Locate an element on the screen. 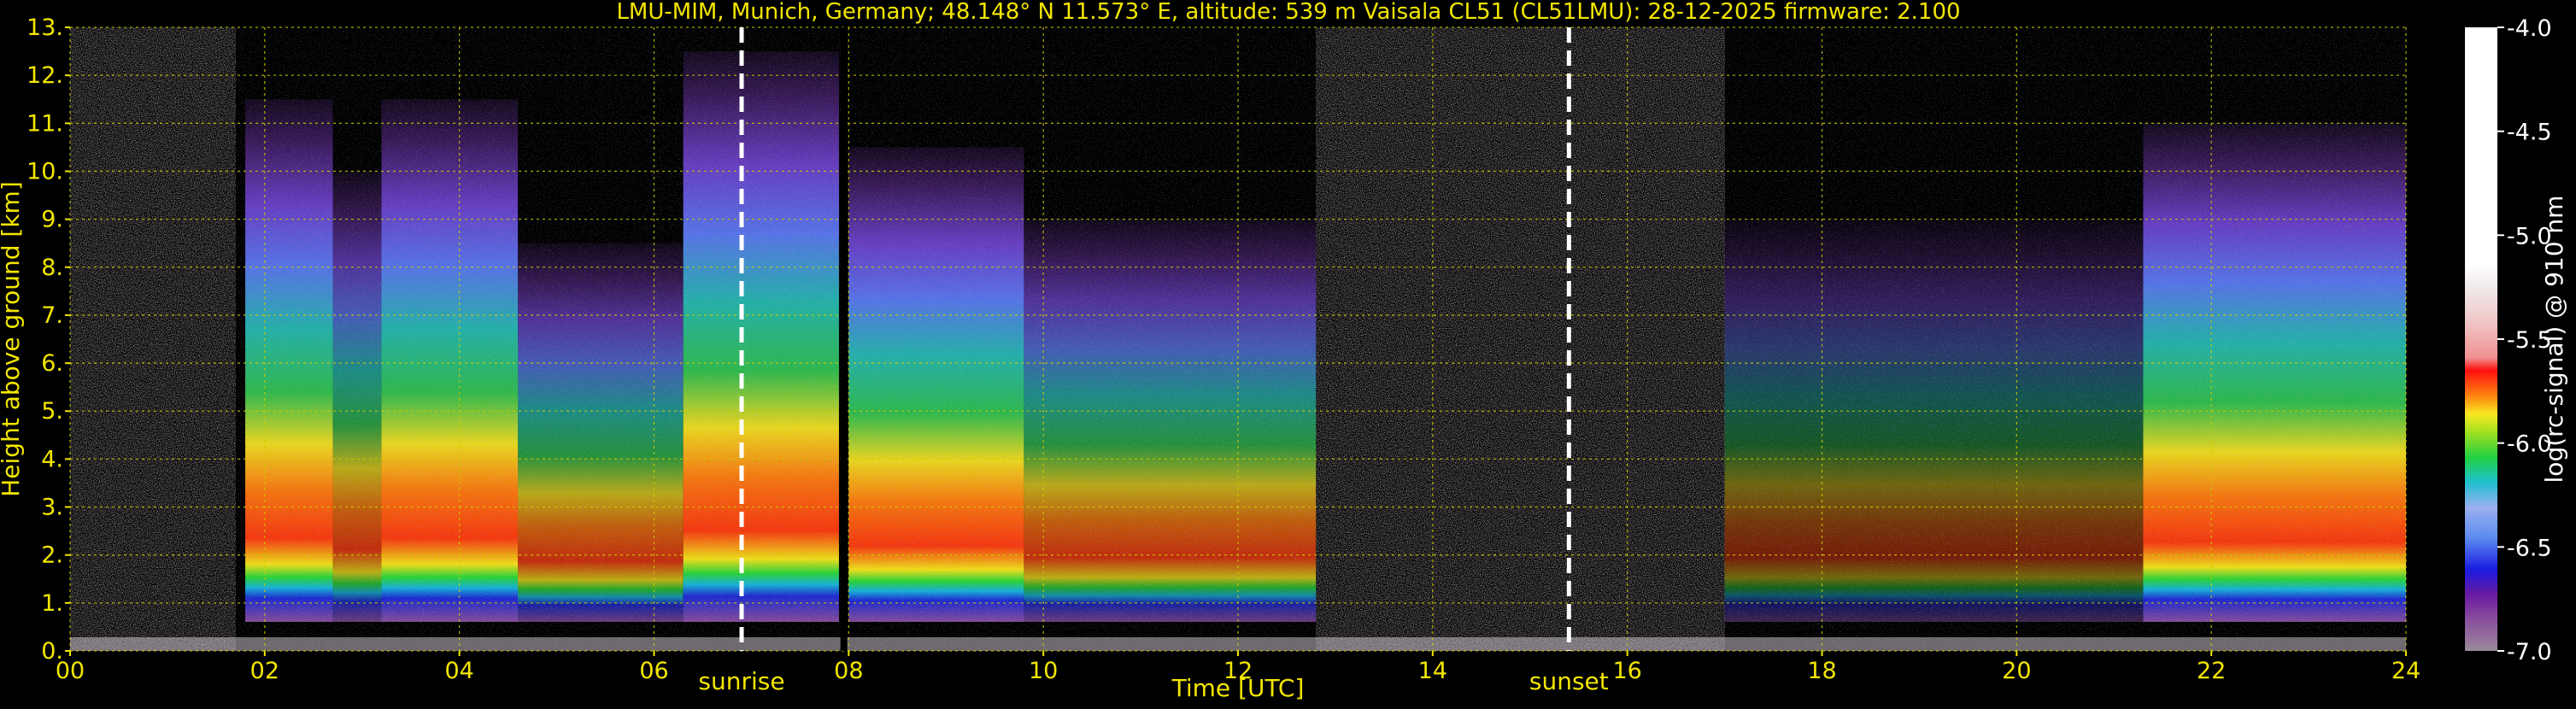  x-tick-label: 16 is located at coordinates (1626, 671).